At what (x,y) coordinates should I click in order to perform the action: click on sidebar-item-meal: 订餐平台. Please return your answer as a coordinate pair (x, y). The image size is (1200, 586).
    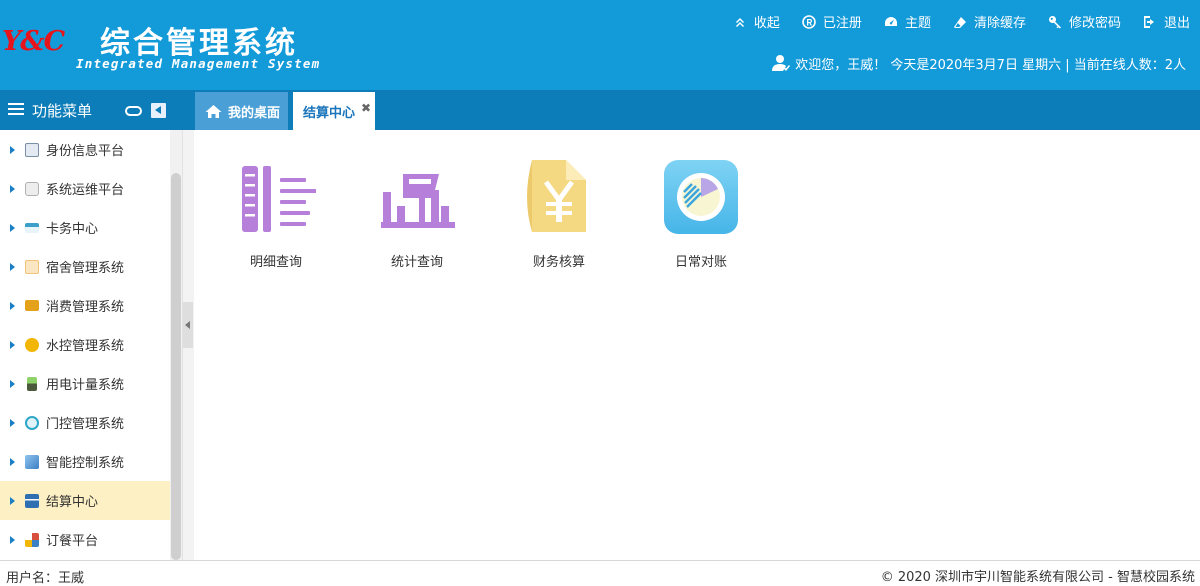
    Looking at the image, I should click on (85, 539).